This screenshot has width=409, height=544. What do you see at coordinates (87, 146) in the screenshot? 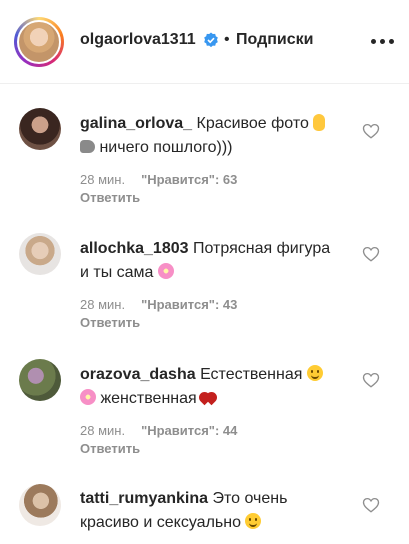
I see `pointing-hand-emoji-icon` at bounding box center [87, 146].